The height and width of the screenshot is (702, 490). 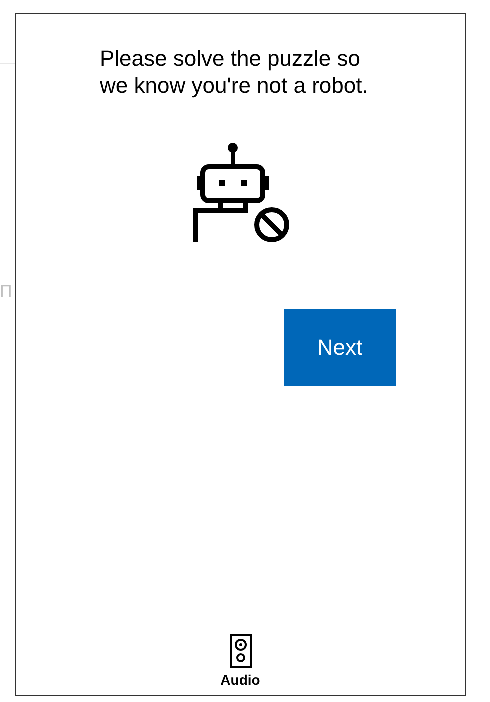 What do you see at coordinates (241, 192) in the screenshot?
I see `robot-blocked-icon` at bounding box center [241, 192].